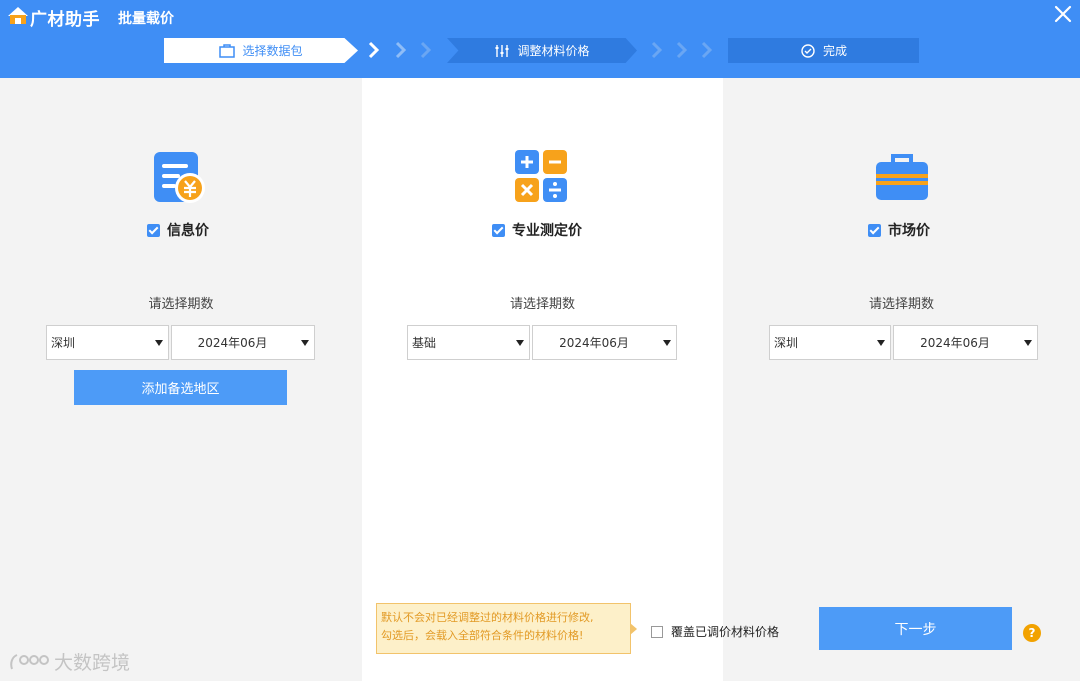 Image resolution: width=1080 pixels, height=681 pixels. What do you see at coordinates (541, 176) in the screenshot?
I see `calculator-icon` at bounding box center [541, 176].